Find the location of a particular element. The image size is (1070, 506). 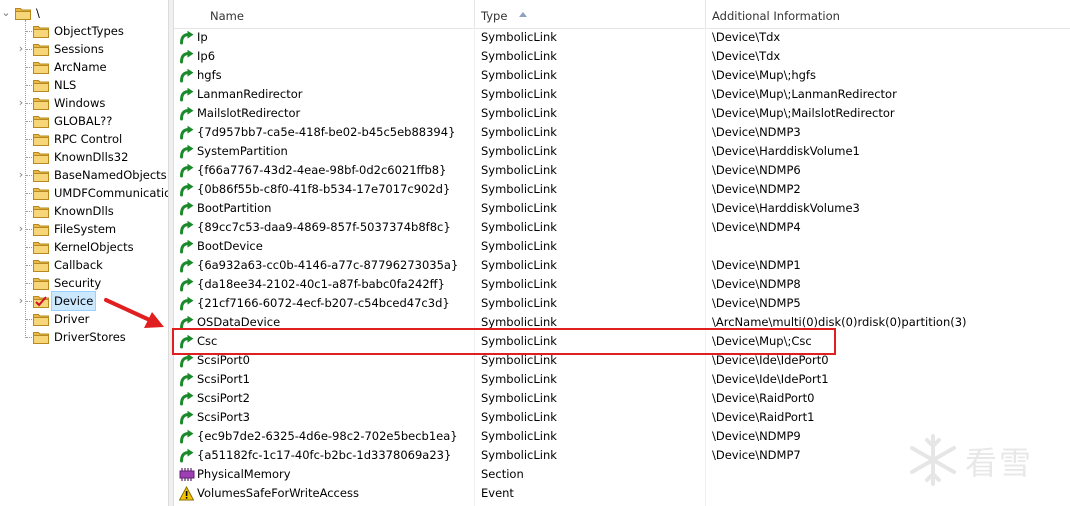

tree-item-rpc-control: RPC Control is located at coordinates (84, 139).